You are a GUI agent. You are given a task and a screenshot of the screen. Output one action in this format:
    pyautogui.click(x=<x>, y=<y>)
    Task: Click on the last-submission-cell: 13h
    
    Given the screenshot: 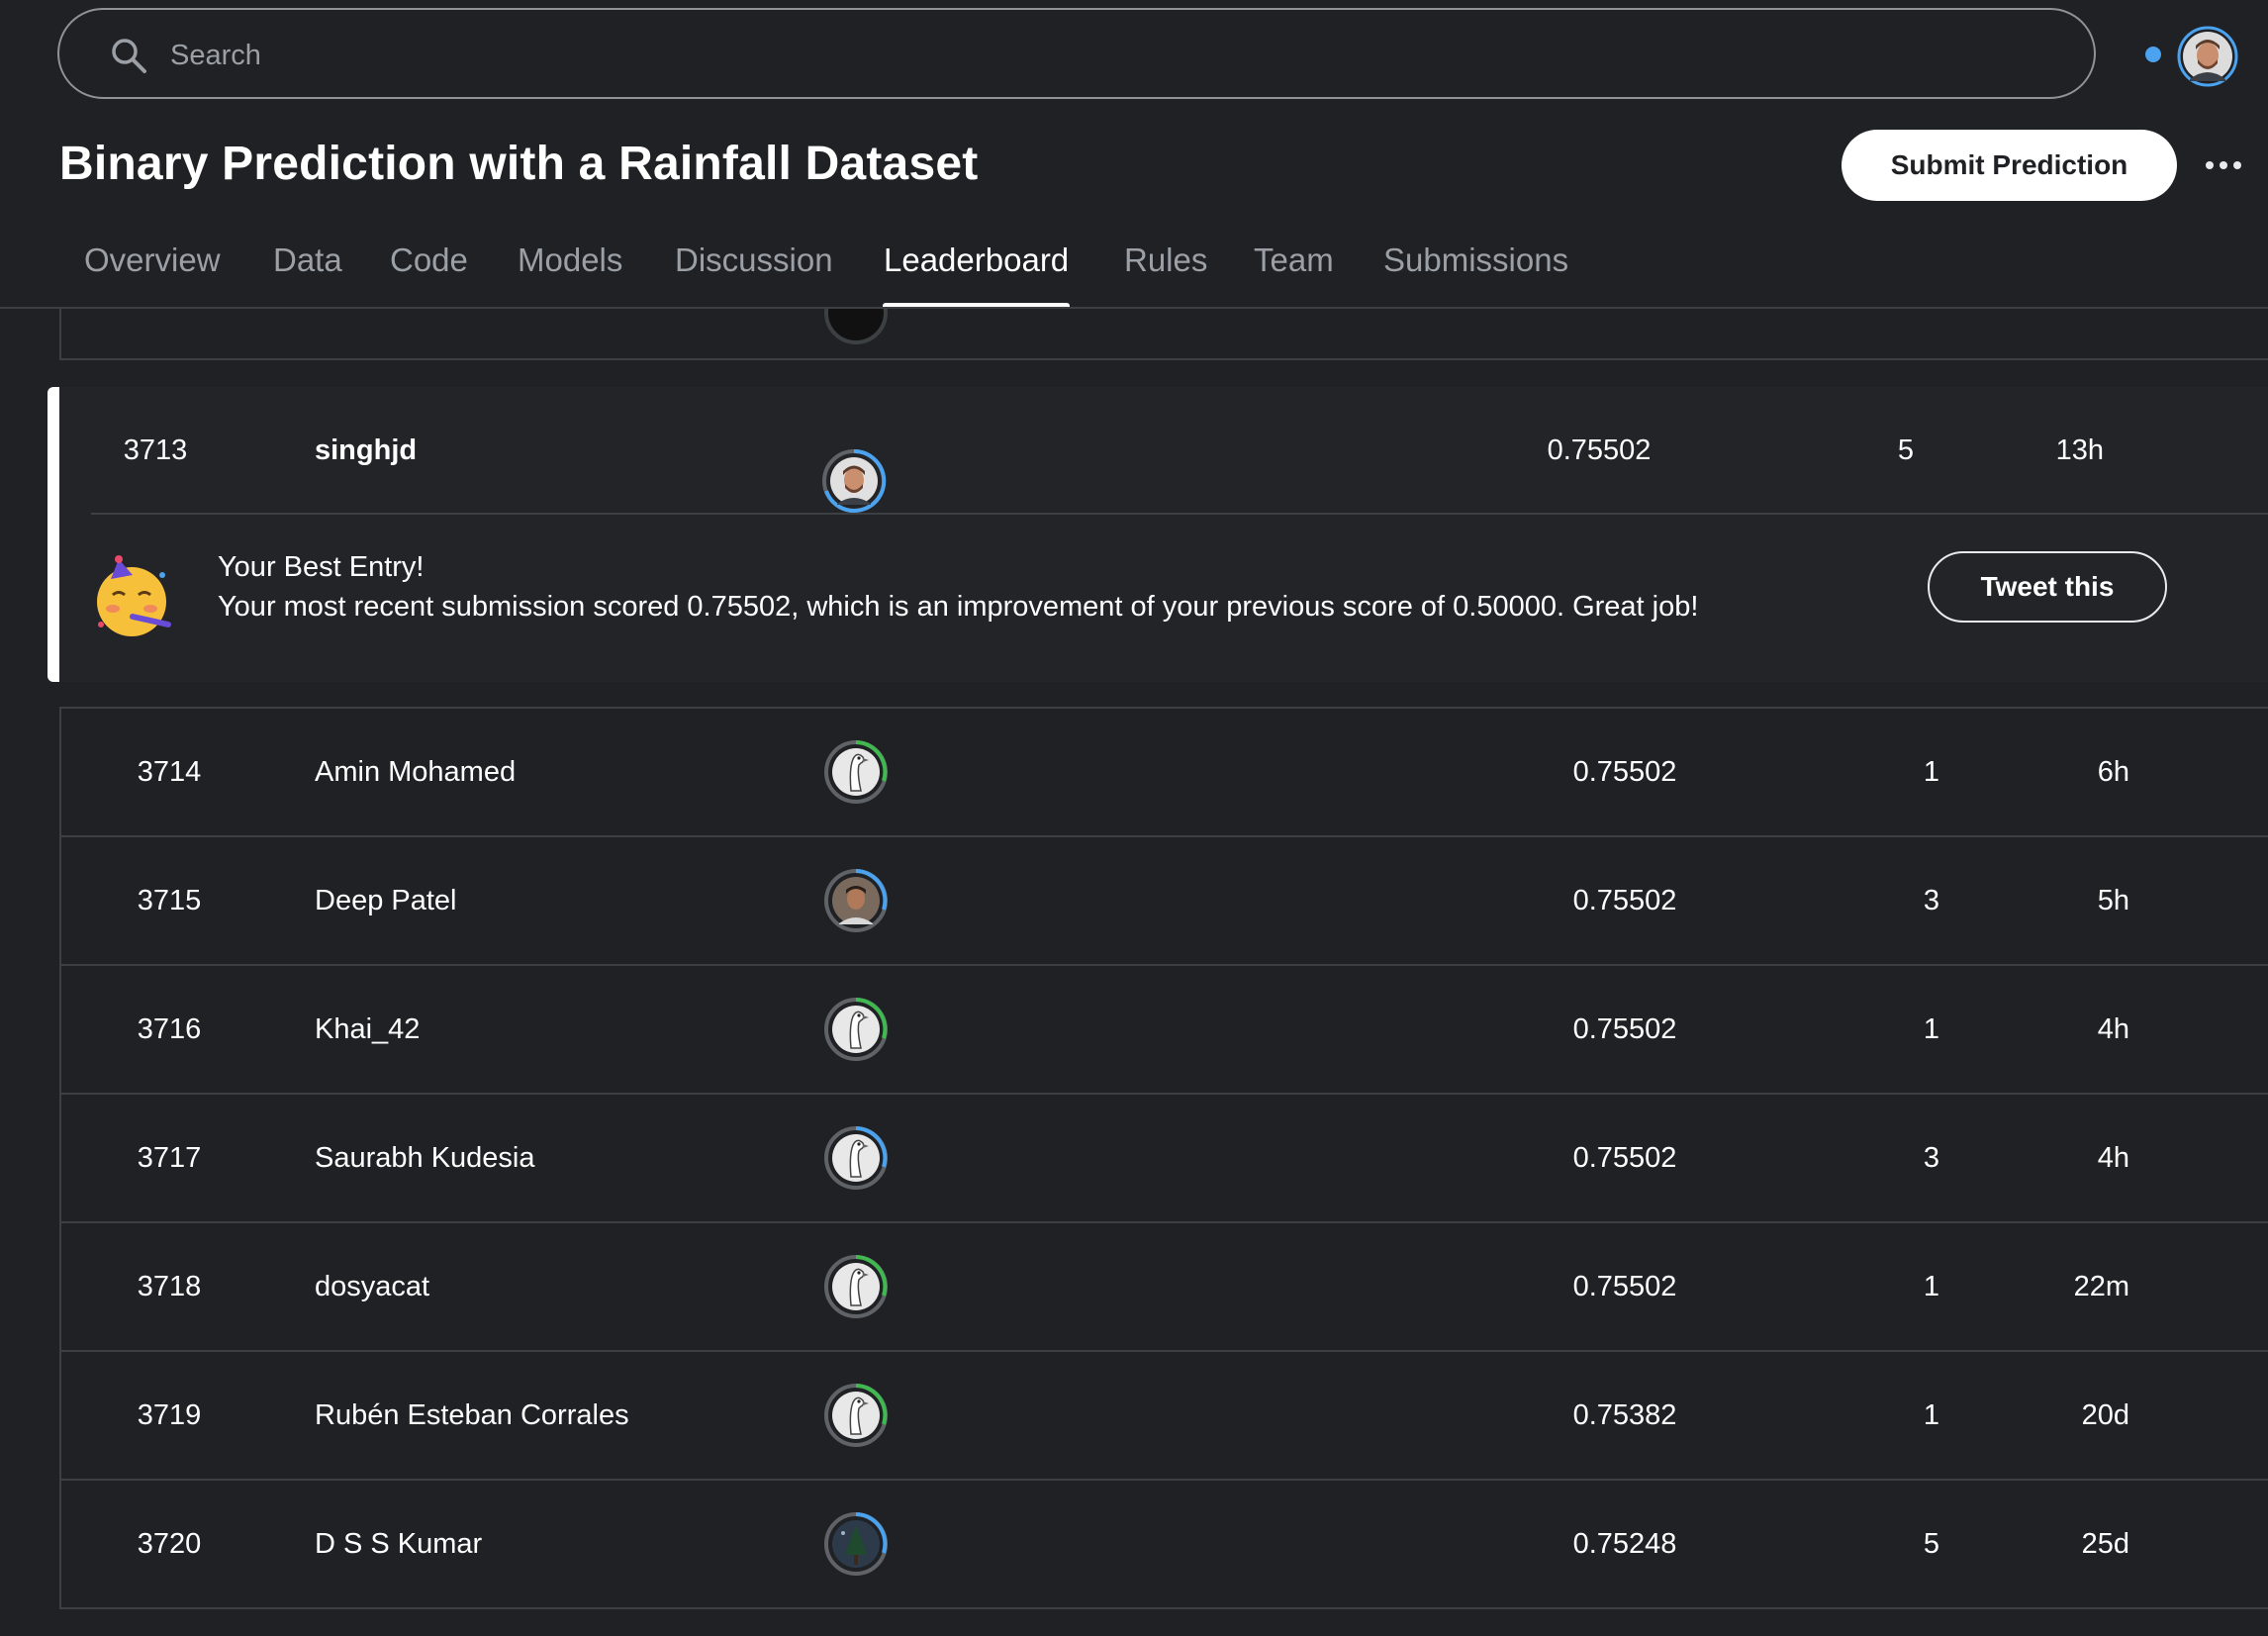 What is the action you would take?
    pyautogui.click(x=2080, y=450)
    